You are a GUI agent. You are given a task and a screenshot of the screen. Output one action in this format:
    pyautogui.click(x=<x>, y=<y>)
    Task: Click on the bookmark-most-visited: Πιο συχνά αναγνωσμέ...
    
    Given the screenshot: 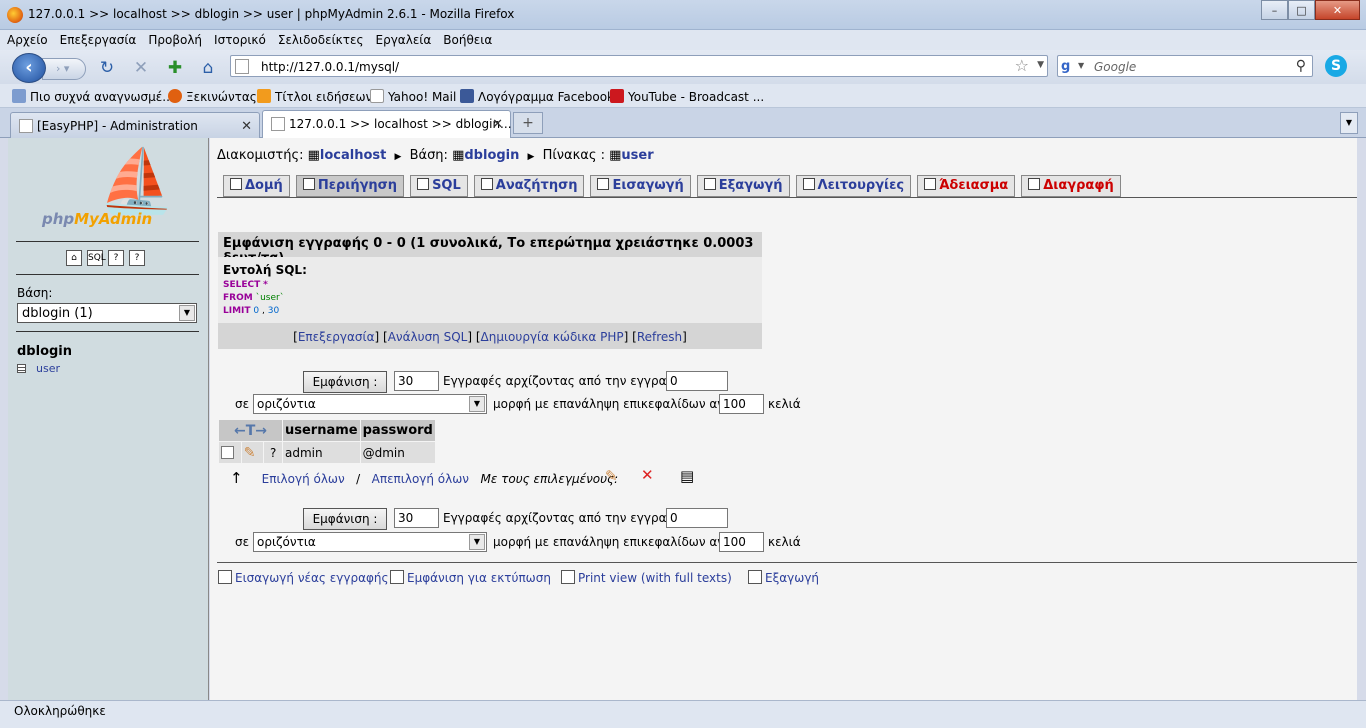 What is the action you would take?
    pyautogui.click(x=93, y=96)
    